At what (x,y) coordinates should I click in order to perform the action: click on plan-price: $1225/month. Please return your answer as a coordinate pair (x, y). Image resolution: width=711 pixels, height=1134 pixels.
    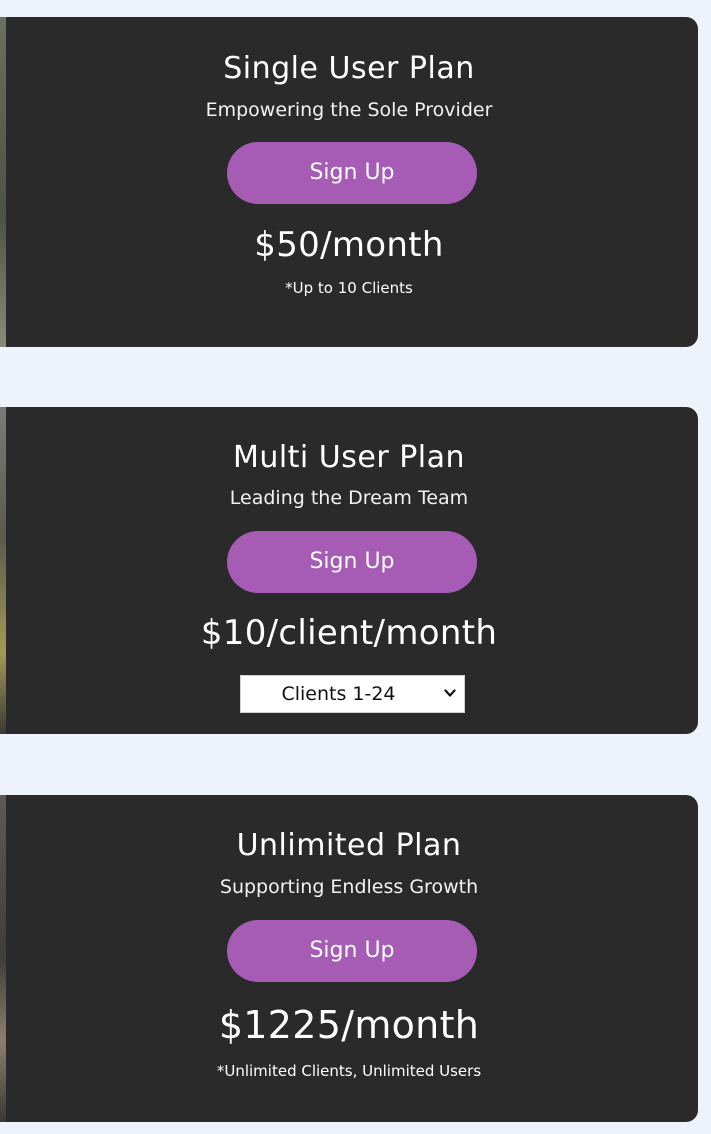
    Looking at the image, I should click on (349, 1025).